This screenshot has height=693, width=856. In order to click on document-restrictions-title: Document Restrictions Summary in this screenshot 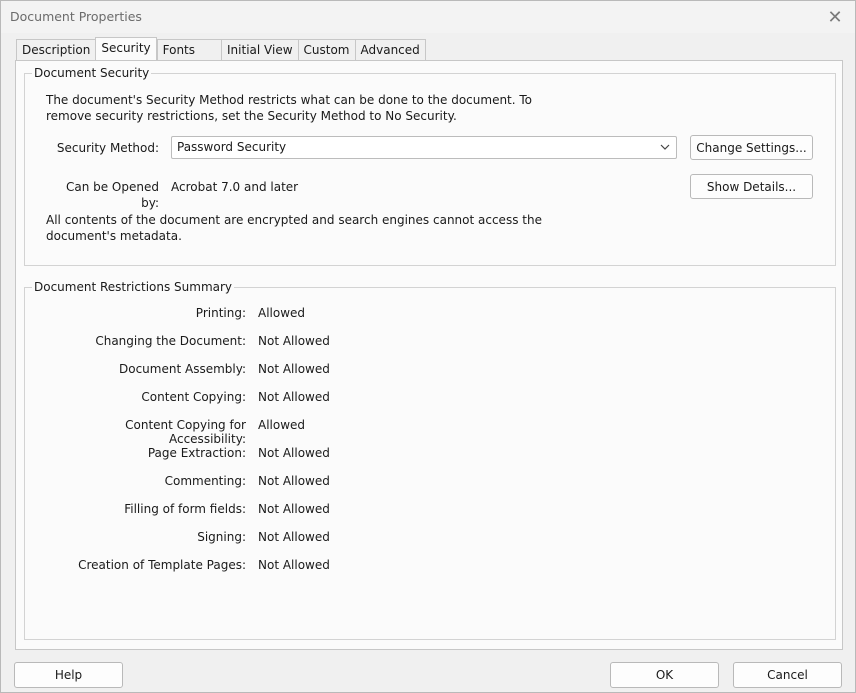, I will do `click(133, 287)`.